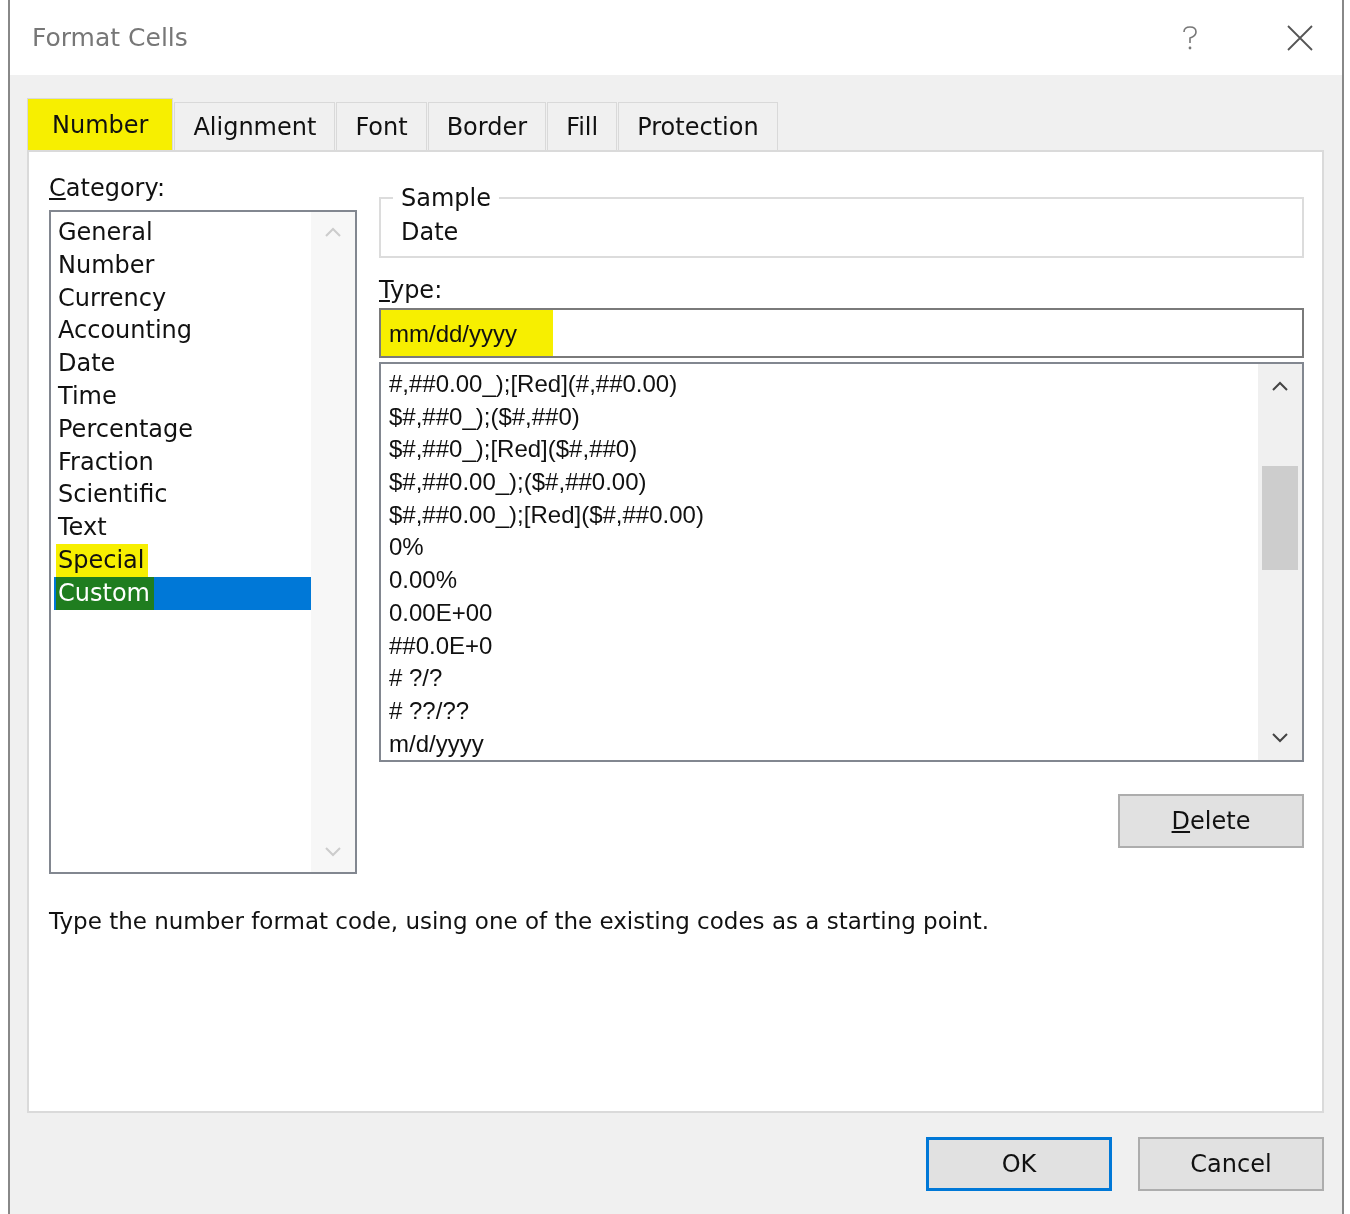 The height and width of the screenshot is (1214, 1350). I want to click on format-code-item: # ??/??, so click(819, 711).